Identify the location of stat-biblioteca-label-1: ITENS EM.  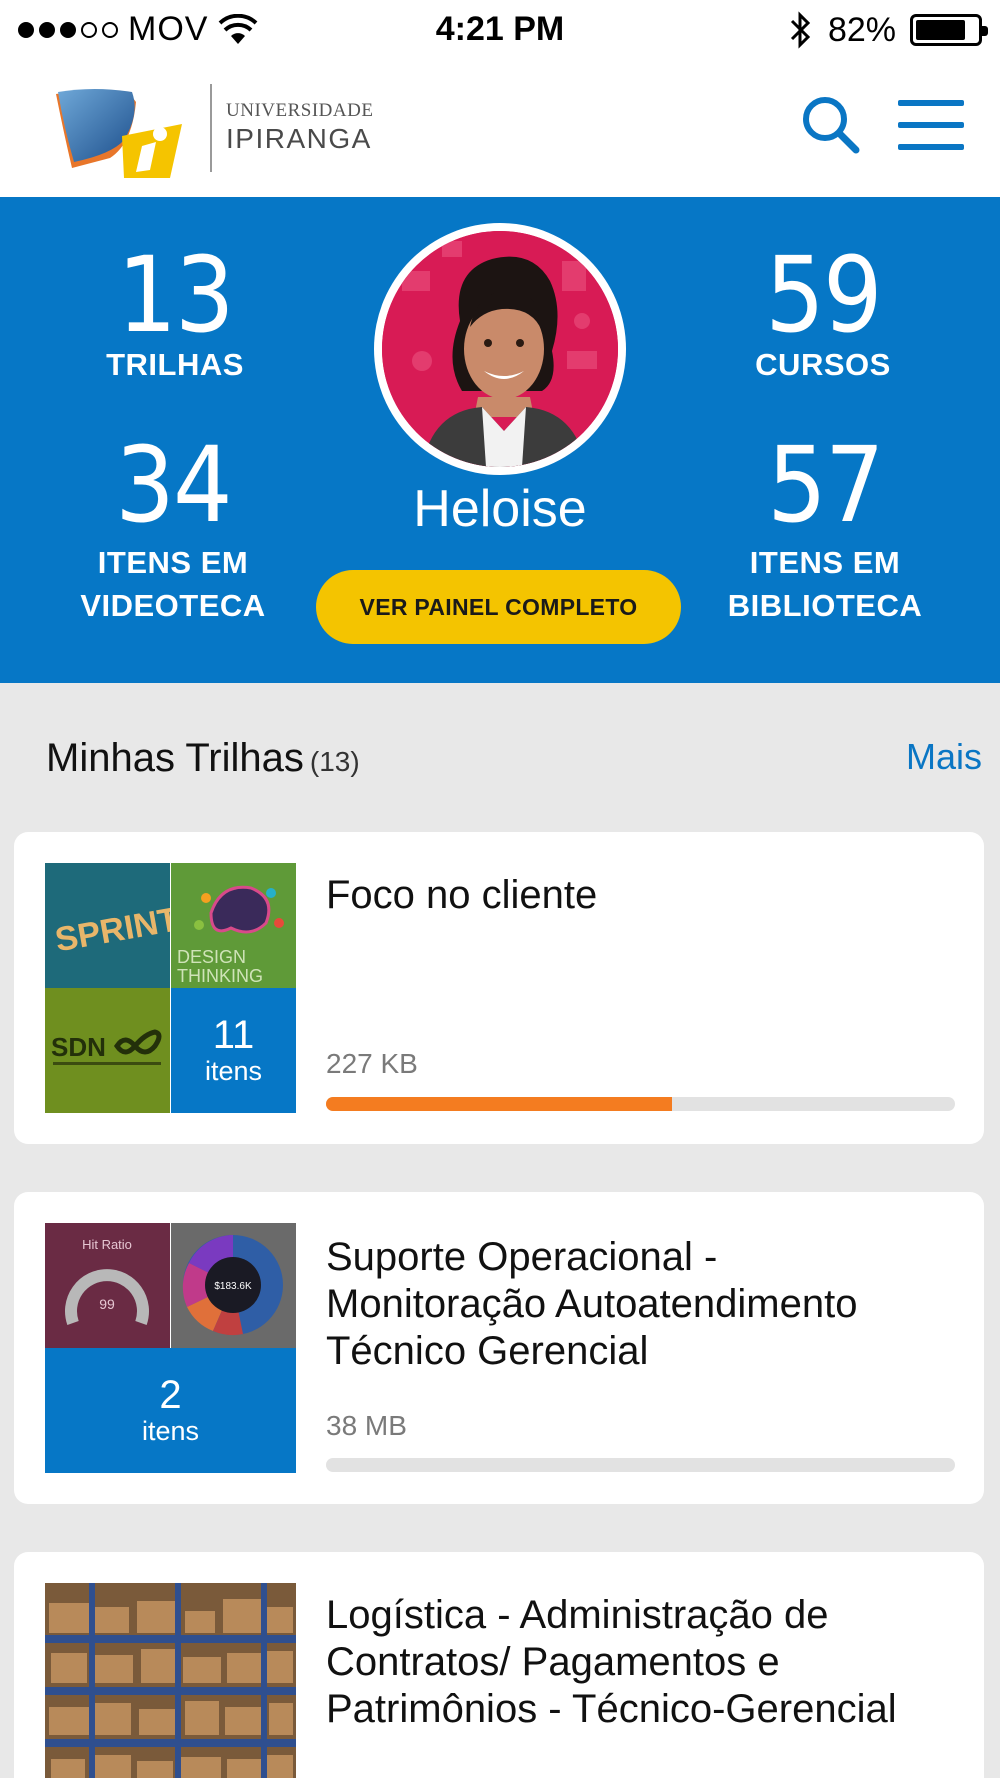
(825, 562).